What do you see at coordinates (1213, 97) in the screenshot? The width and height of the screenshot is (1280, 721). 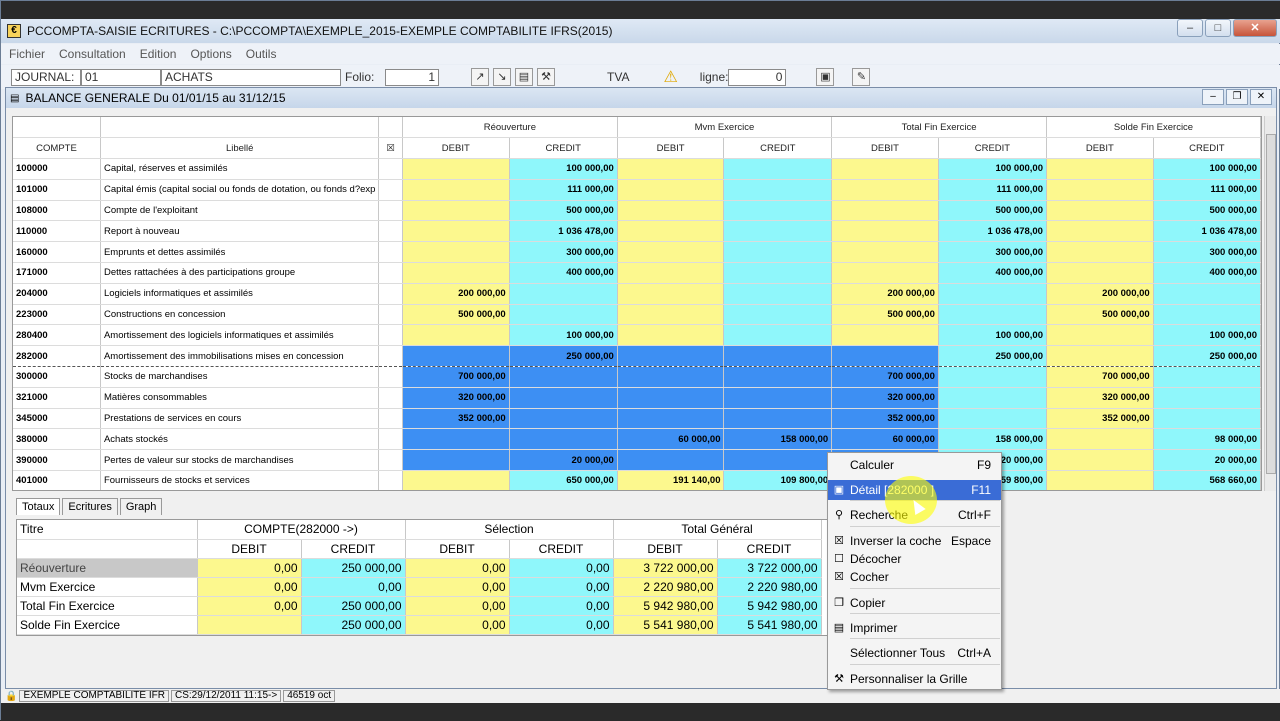 I see `child-minimize-button: –` at bounding box center [1213, 97].